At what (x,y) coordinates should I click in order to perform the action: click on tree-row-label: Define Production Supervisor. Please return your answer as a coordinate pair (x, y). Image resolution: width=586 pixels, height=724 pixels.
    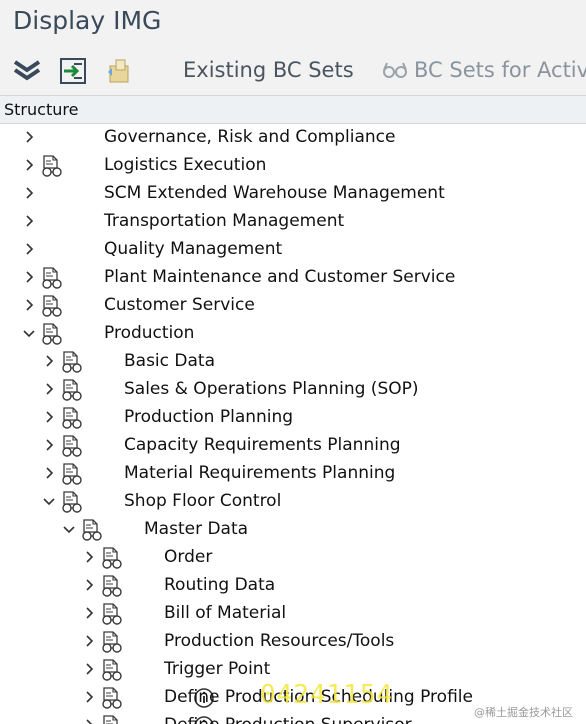
    Looking at the image, I should click on (288, 719).